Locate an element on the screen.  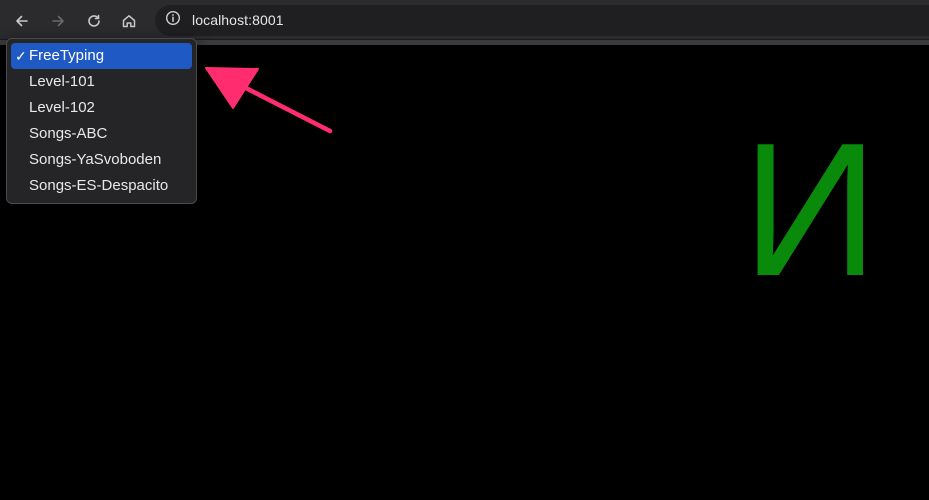
address-bar: localhost:8001 is located at coordinates (542, 20).